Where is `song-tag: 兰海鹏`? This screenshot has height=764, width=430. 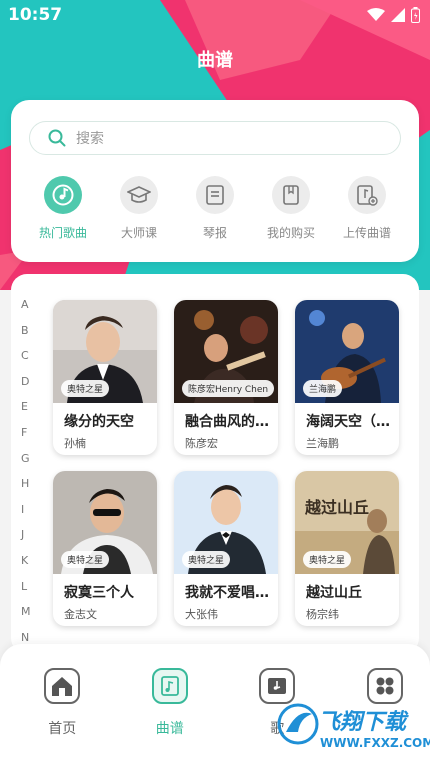 song-tag: 兰海鹏 is located at coordinates (323, 388).